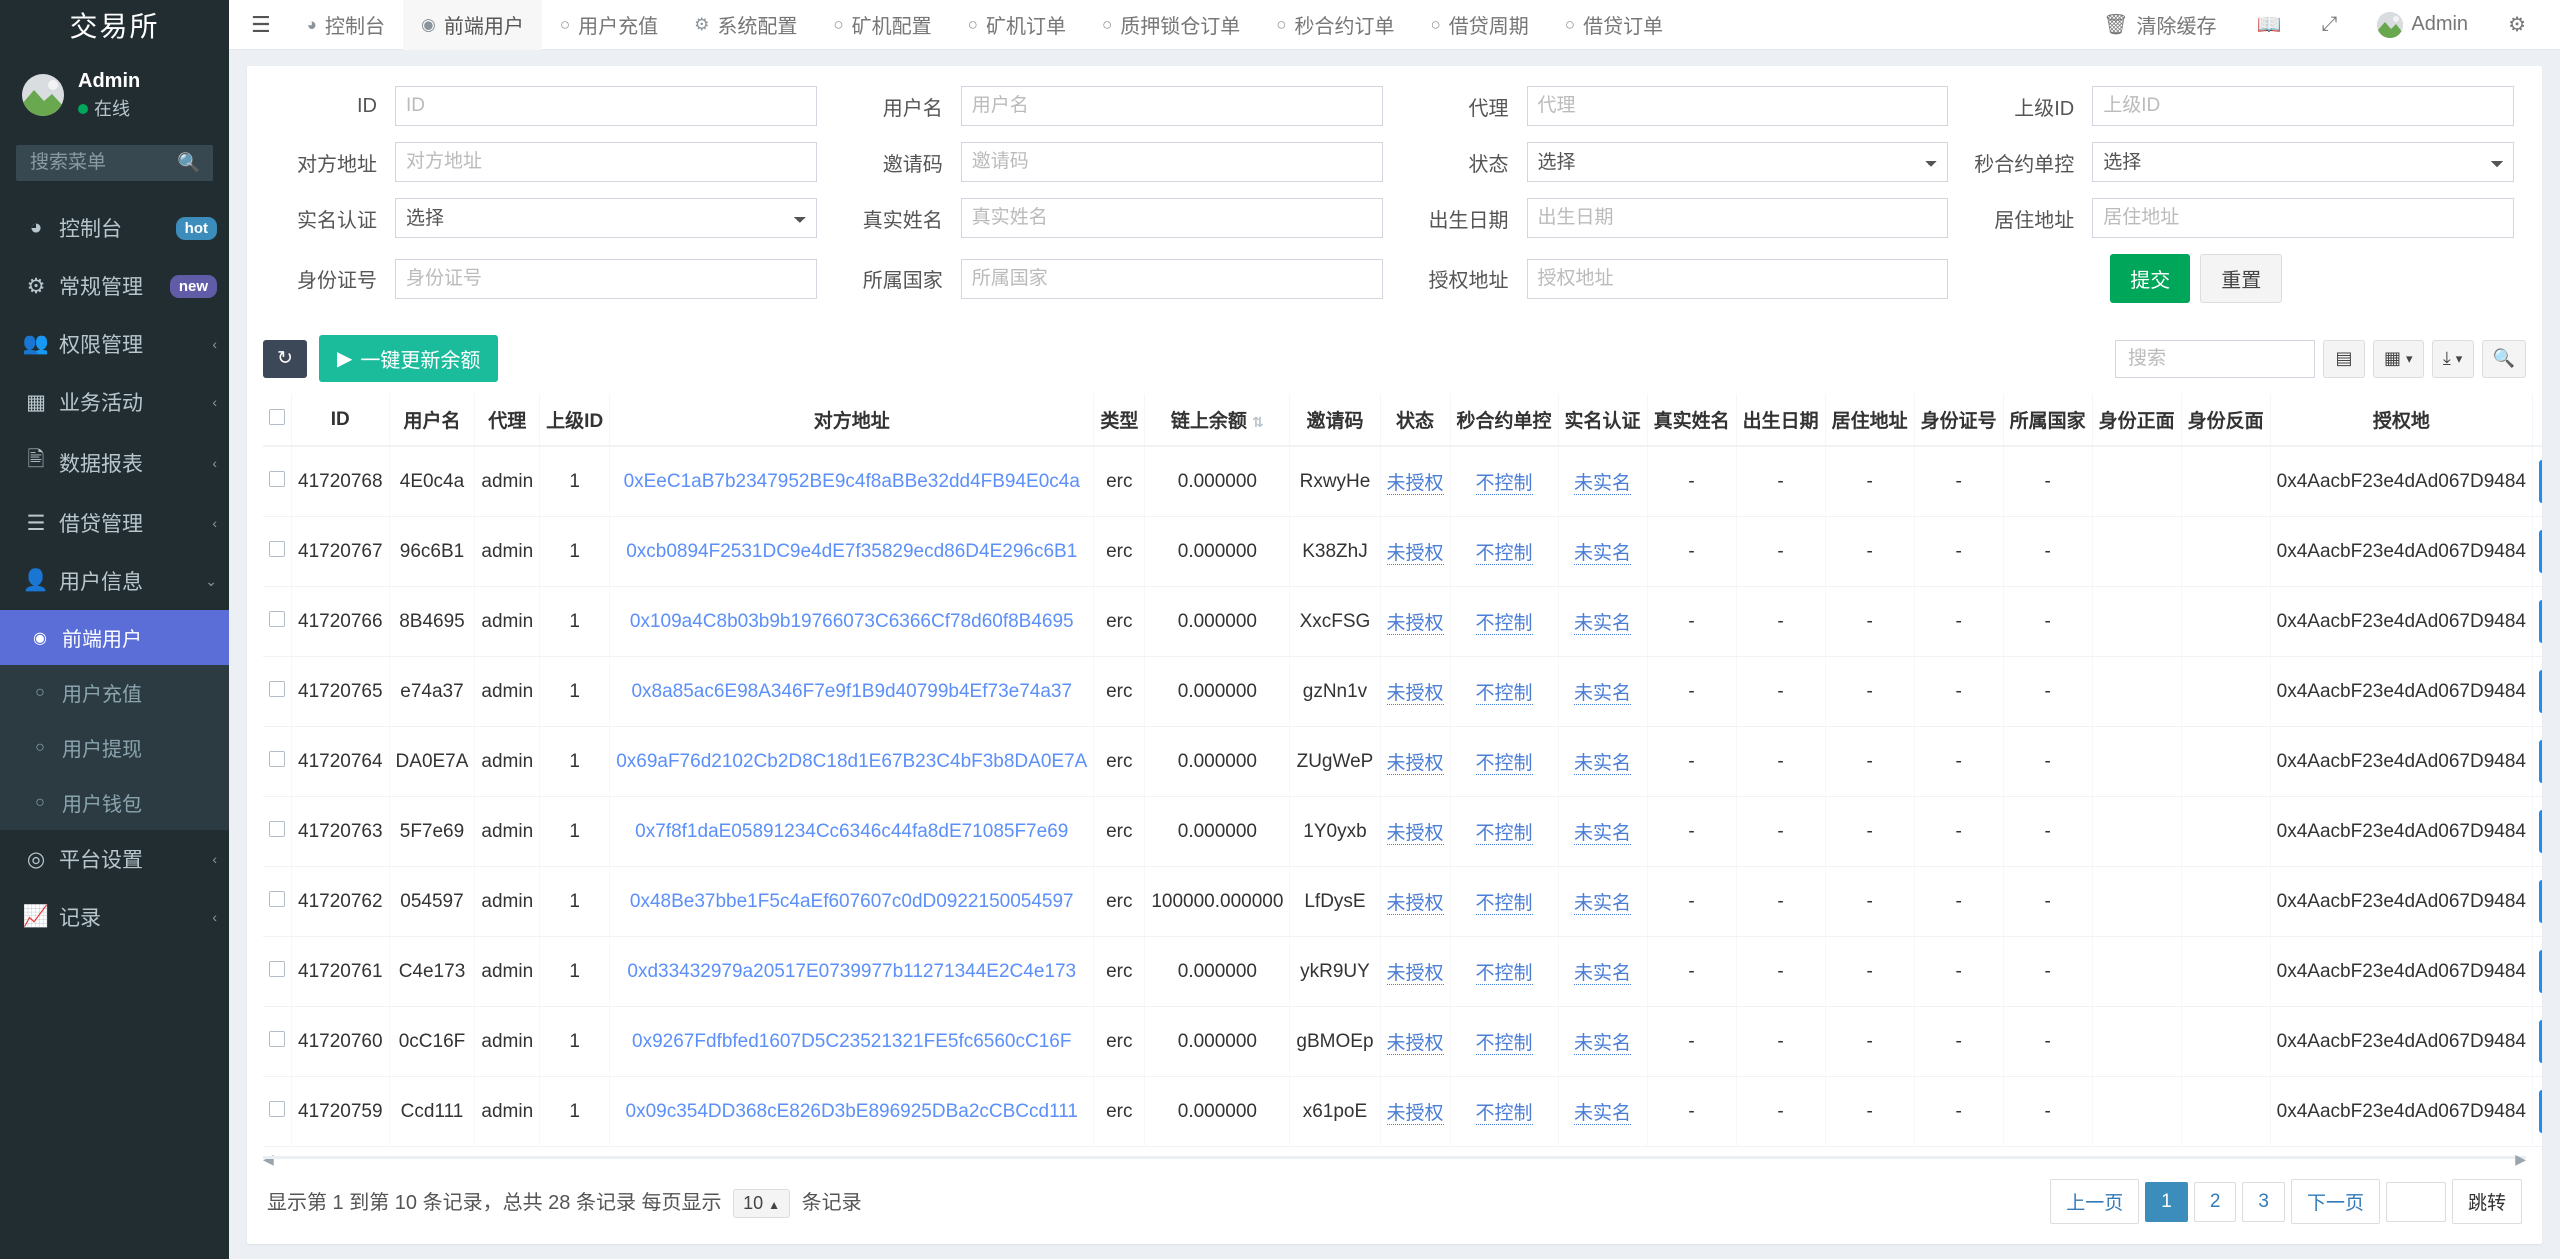 The width and height of the screenshot is (2560, 1260). I want to click on search-input-birthday, so click(1737, 218).